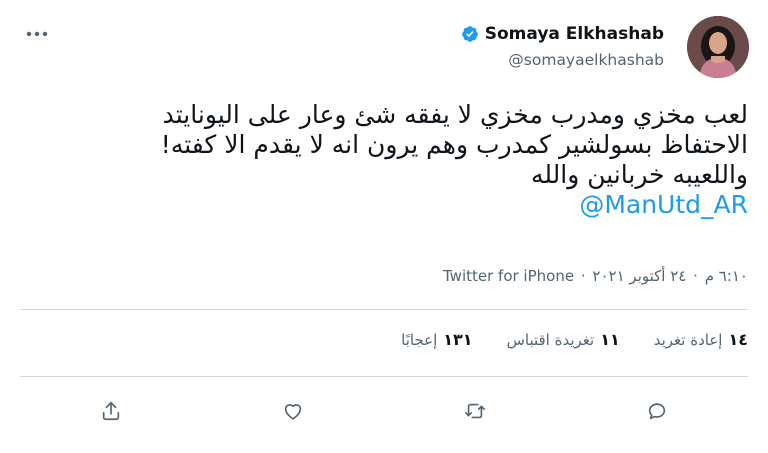  I want to click on avatar-portrait, so click(718, 47).